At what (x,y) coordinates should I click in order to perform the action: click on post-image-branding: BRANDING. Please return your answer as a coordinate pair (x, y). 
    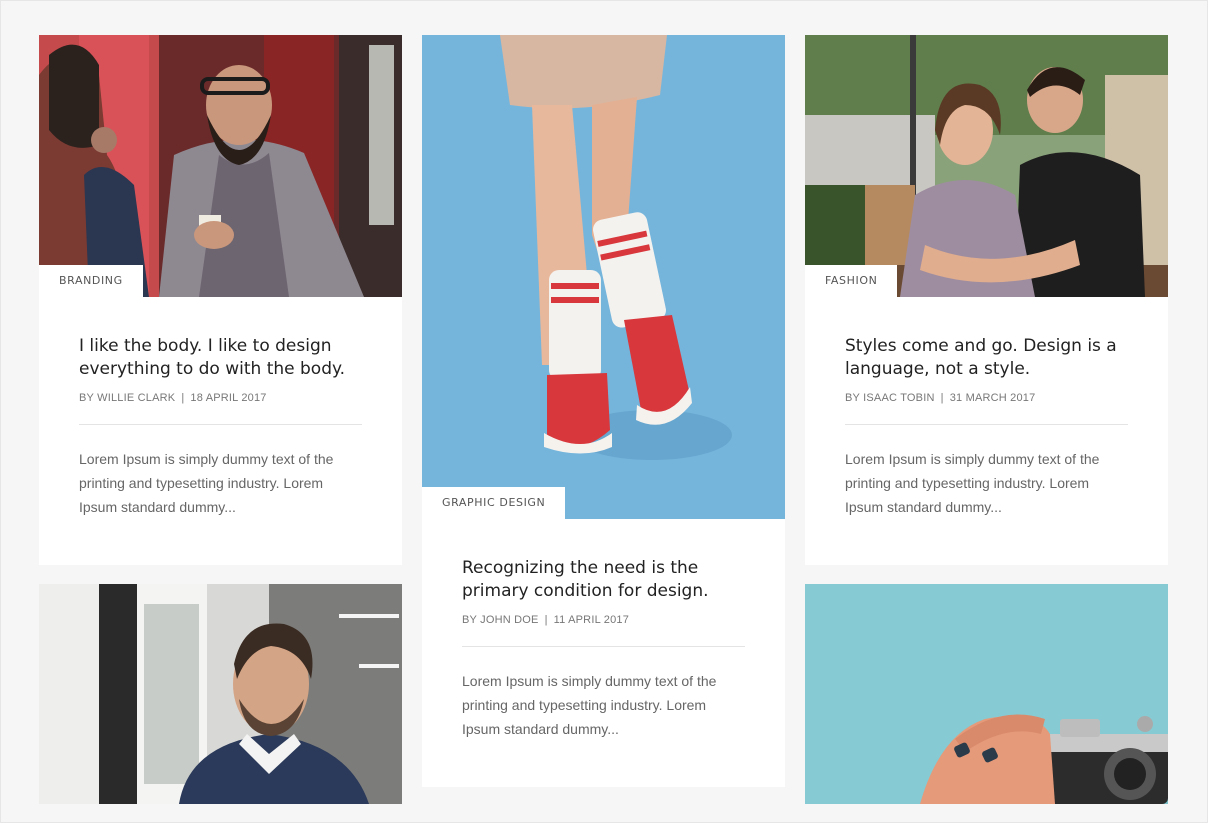
    Looking at the image, I should click on (220, 166).